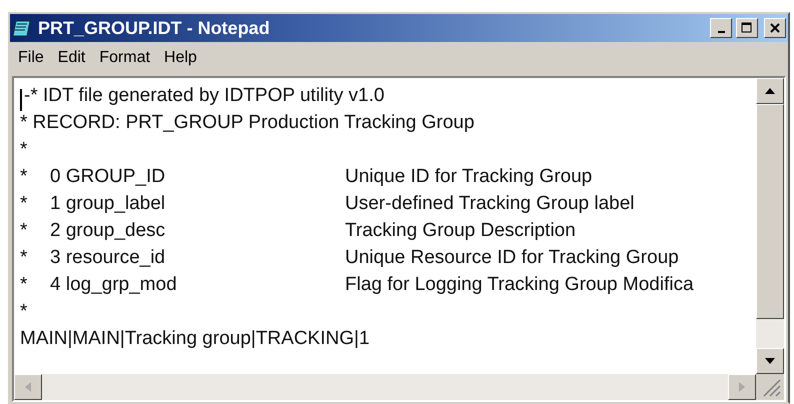 The height and width of the screenshot is (404, 794). I want to click on down-arrow-icon, so click(770, 361).